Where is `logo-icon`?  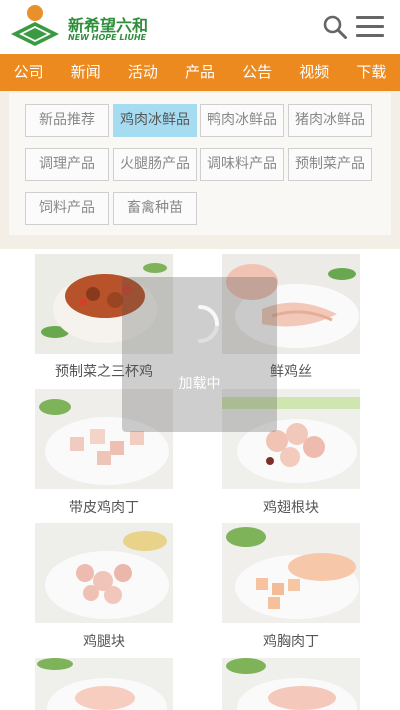
logo-icon is located at coordinates (35, 25).